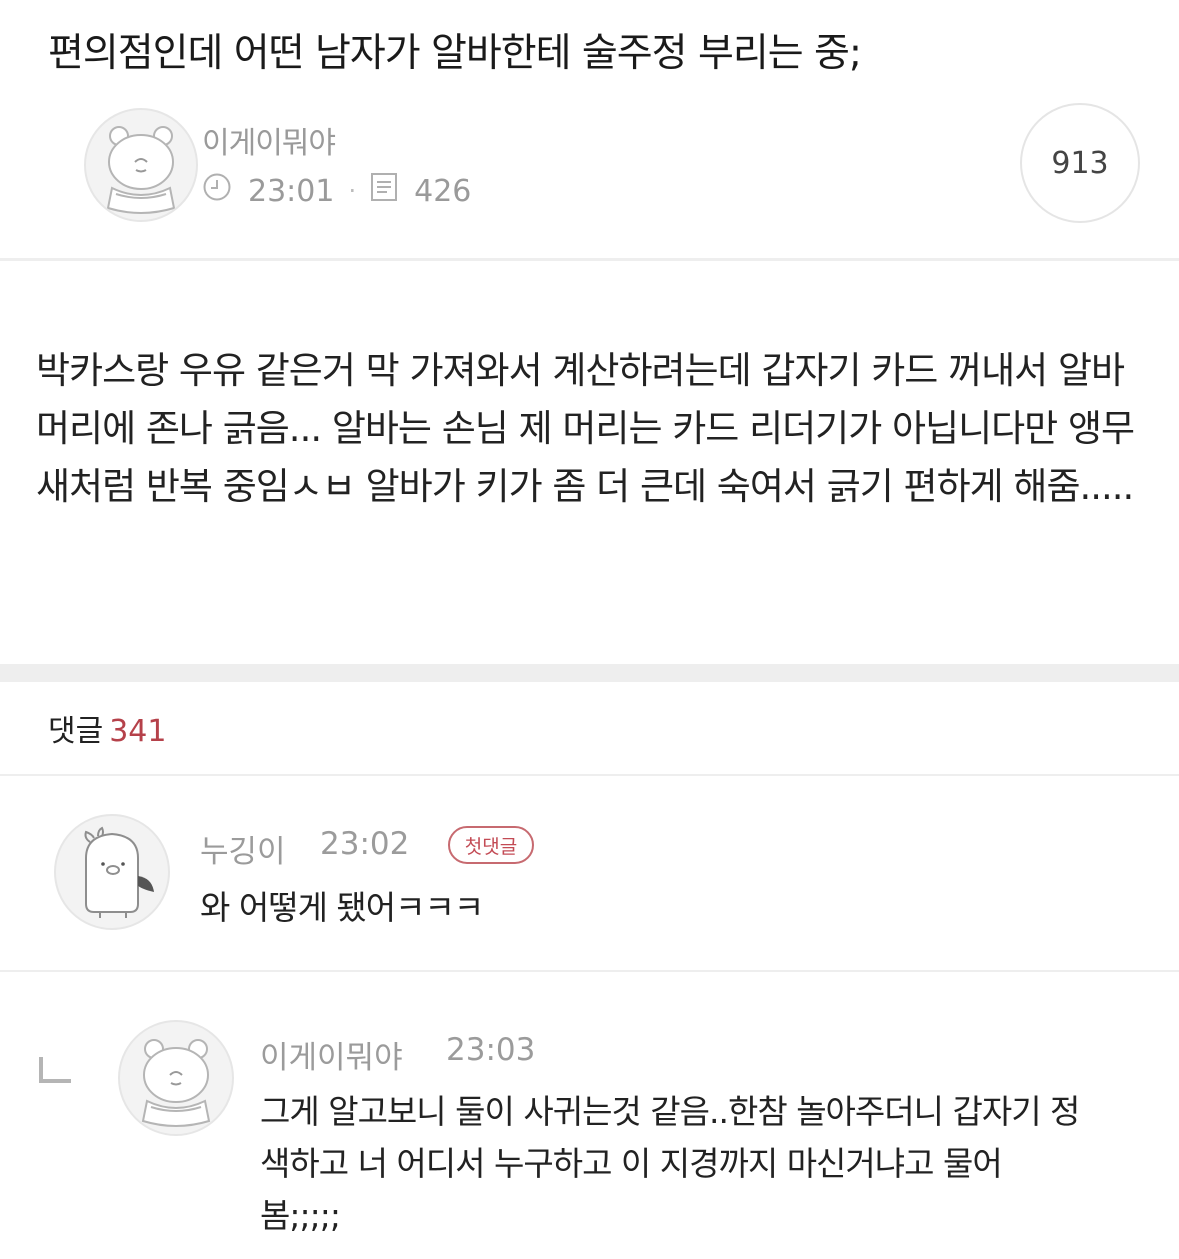  I want to click on reply-arrow-icon, so click(55, 1072).